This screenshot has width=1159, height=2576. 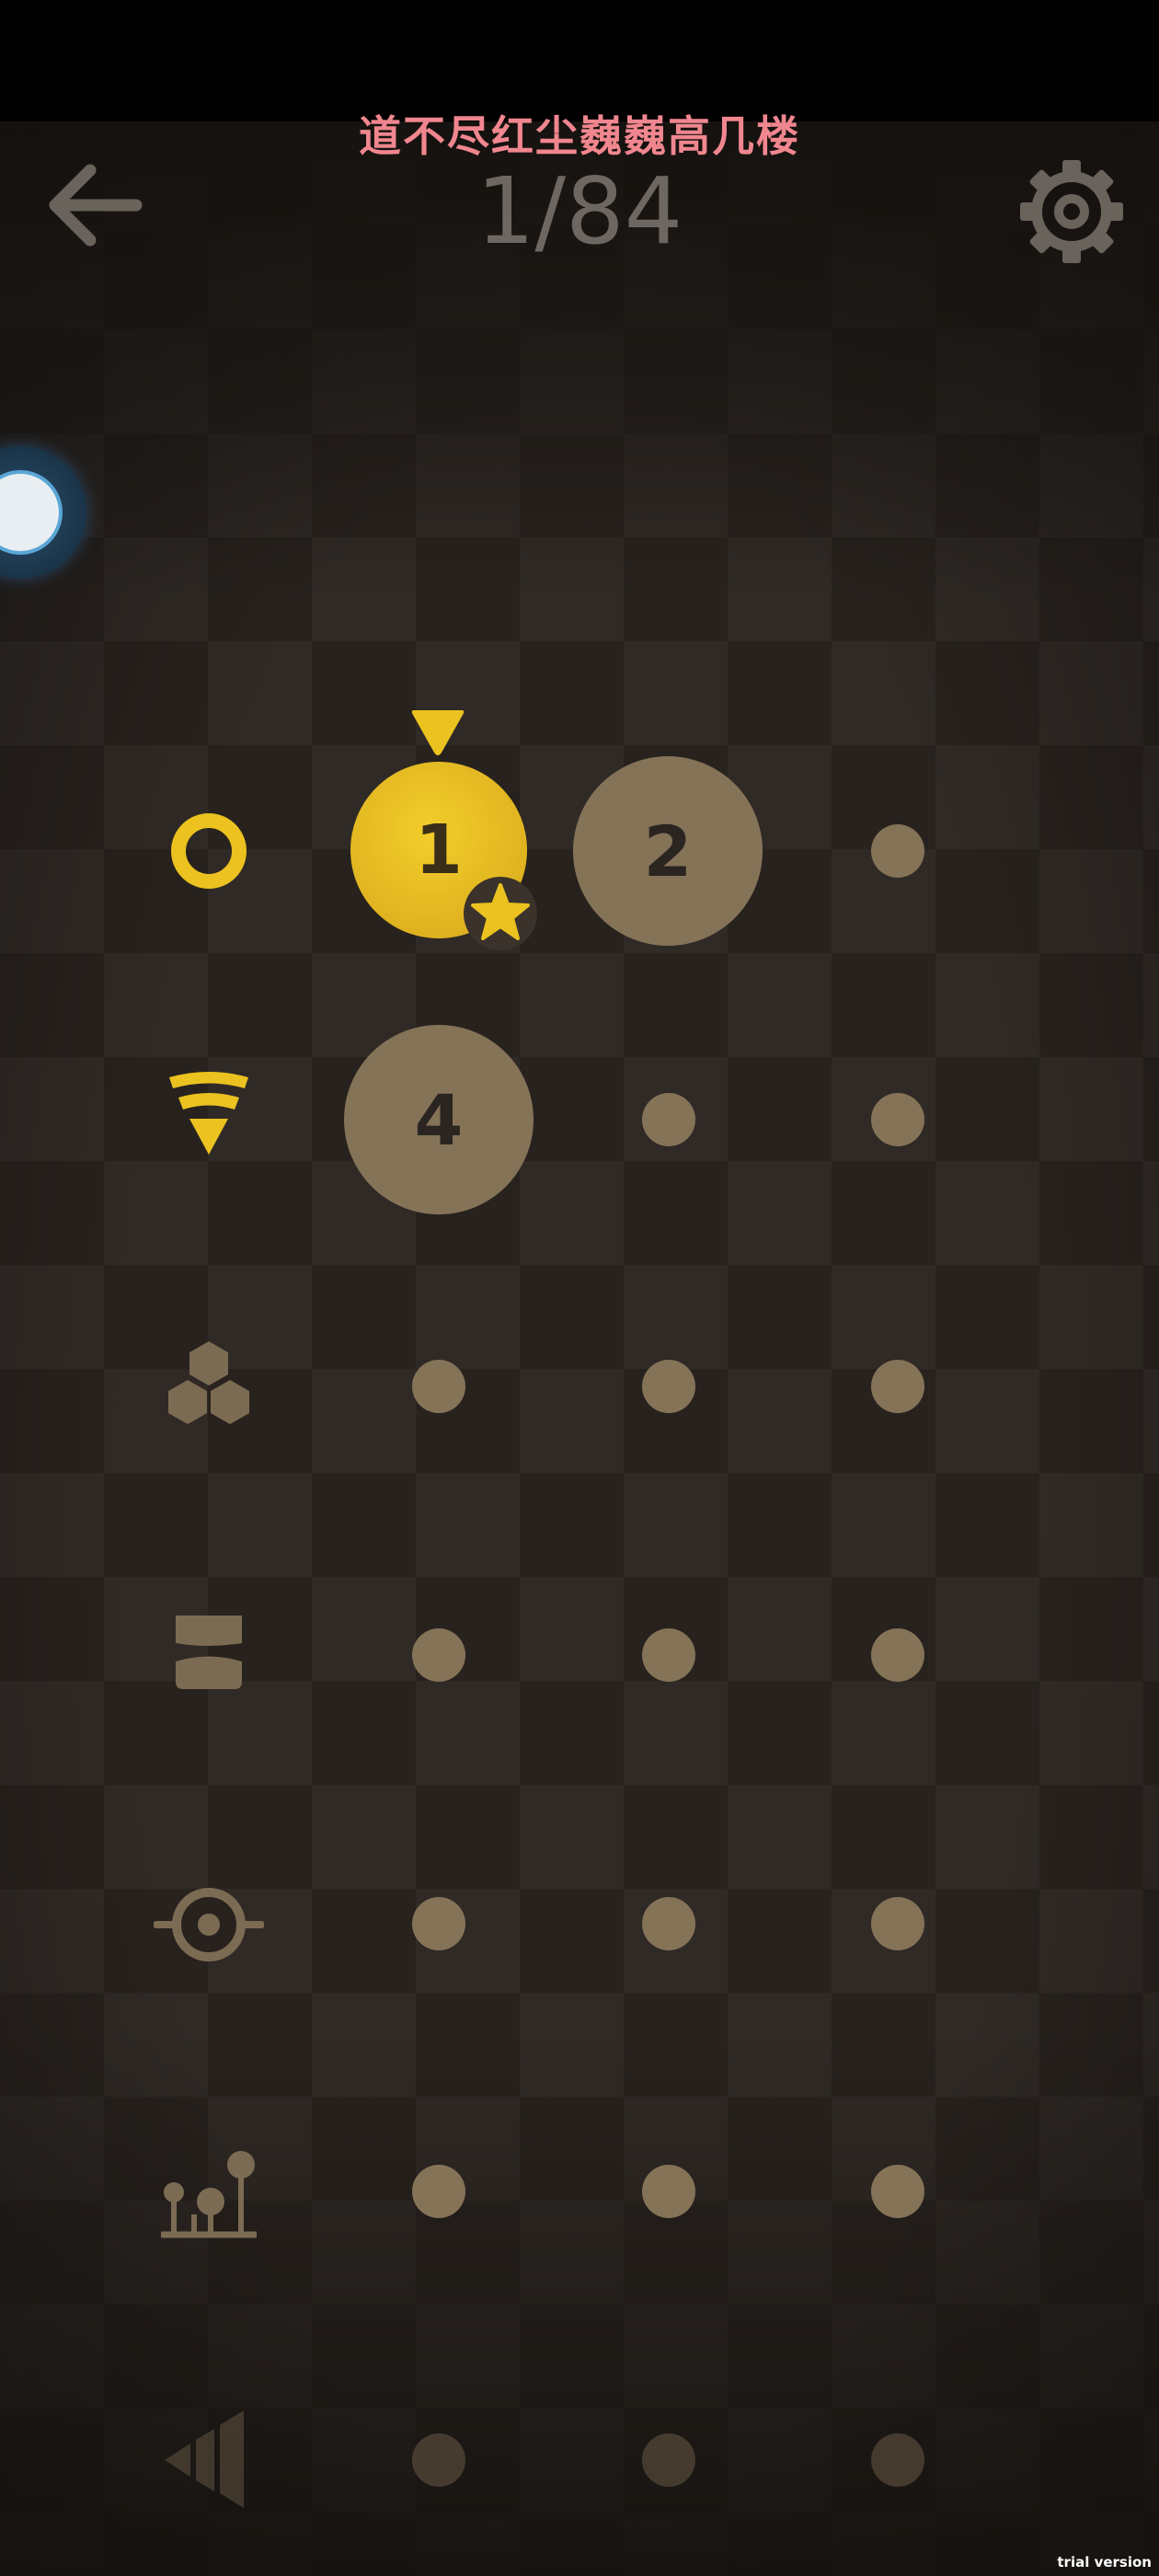 I want to click on star-badge-icon, so click(x=500, y=913).